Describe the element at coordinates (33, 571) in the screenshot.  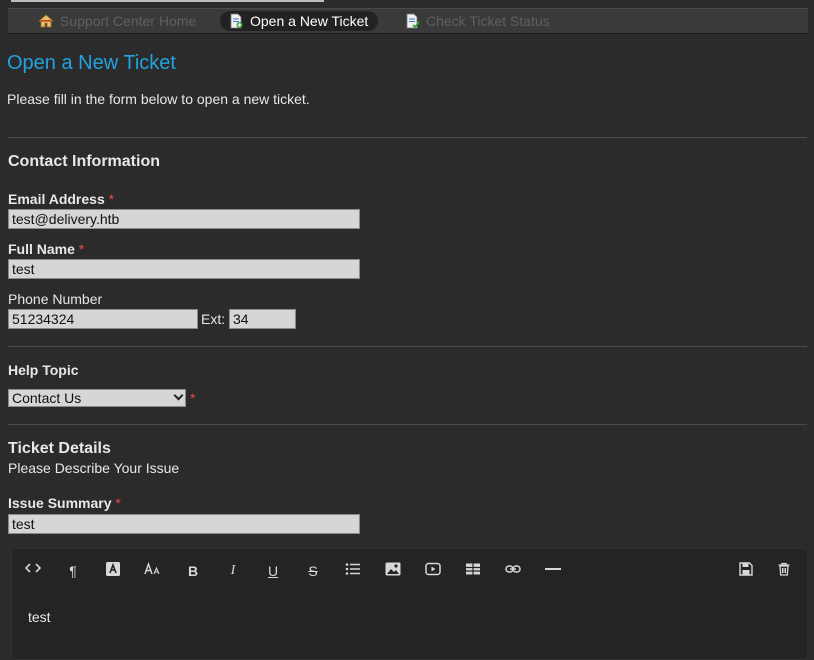
I see `code-view-icon` at that location.